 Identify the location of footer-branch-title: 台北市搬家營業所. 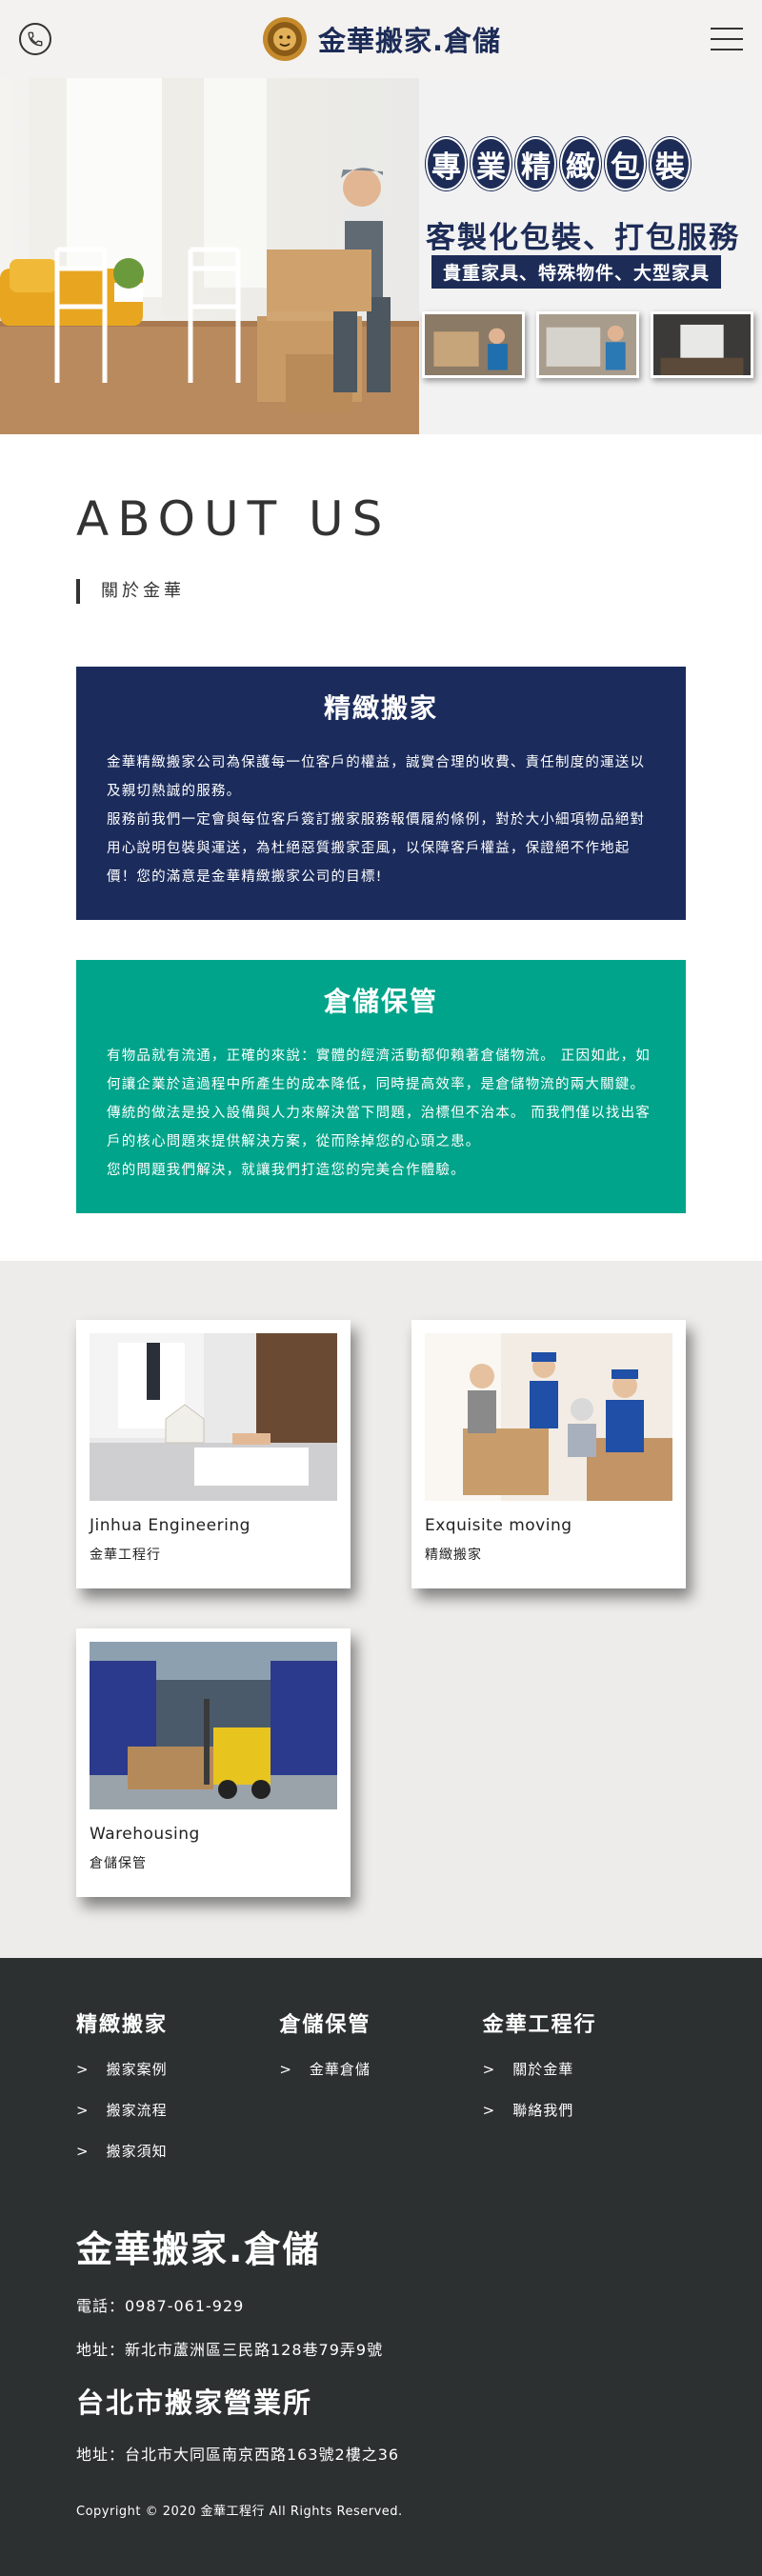
(194, 2402).